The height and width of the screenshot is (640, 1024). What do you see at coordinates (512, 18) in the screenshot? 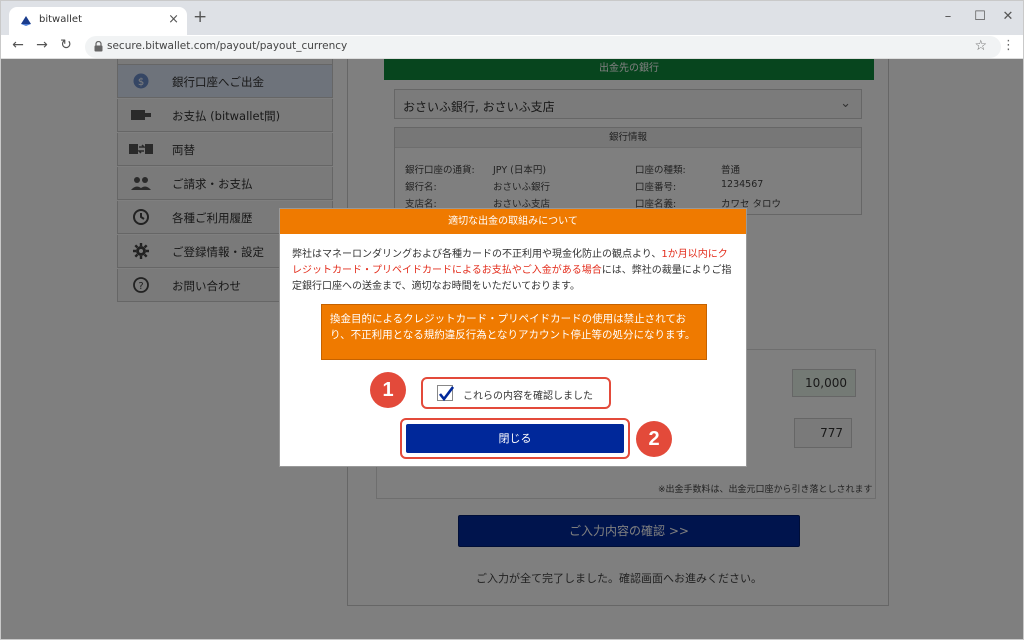
I see `tab-strip: bitwallet × + – ☐ ✕` at bounding box center [512, 18].